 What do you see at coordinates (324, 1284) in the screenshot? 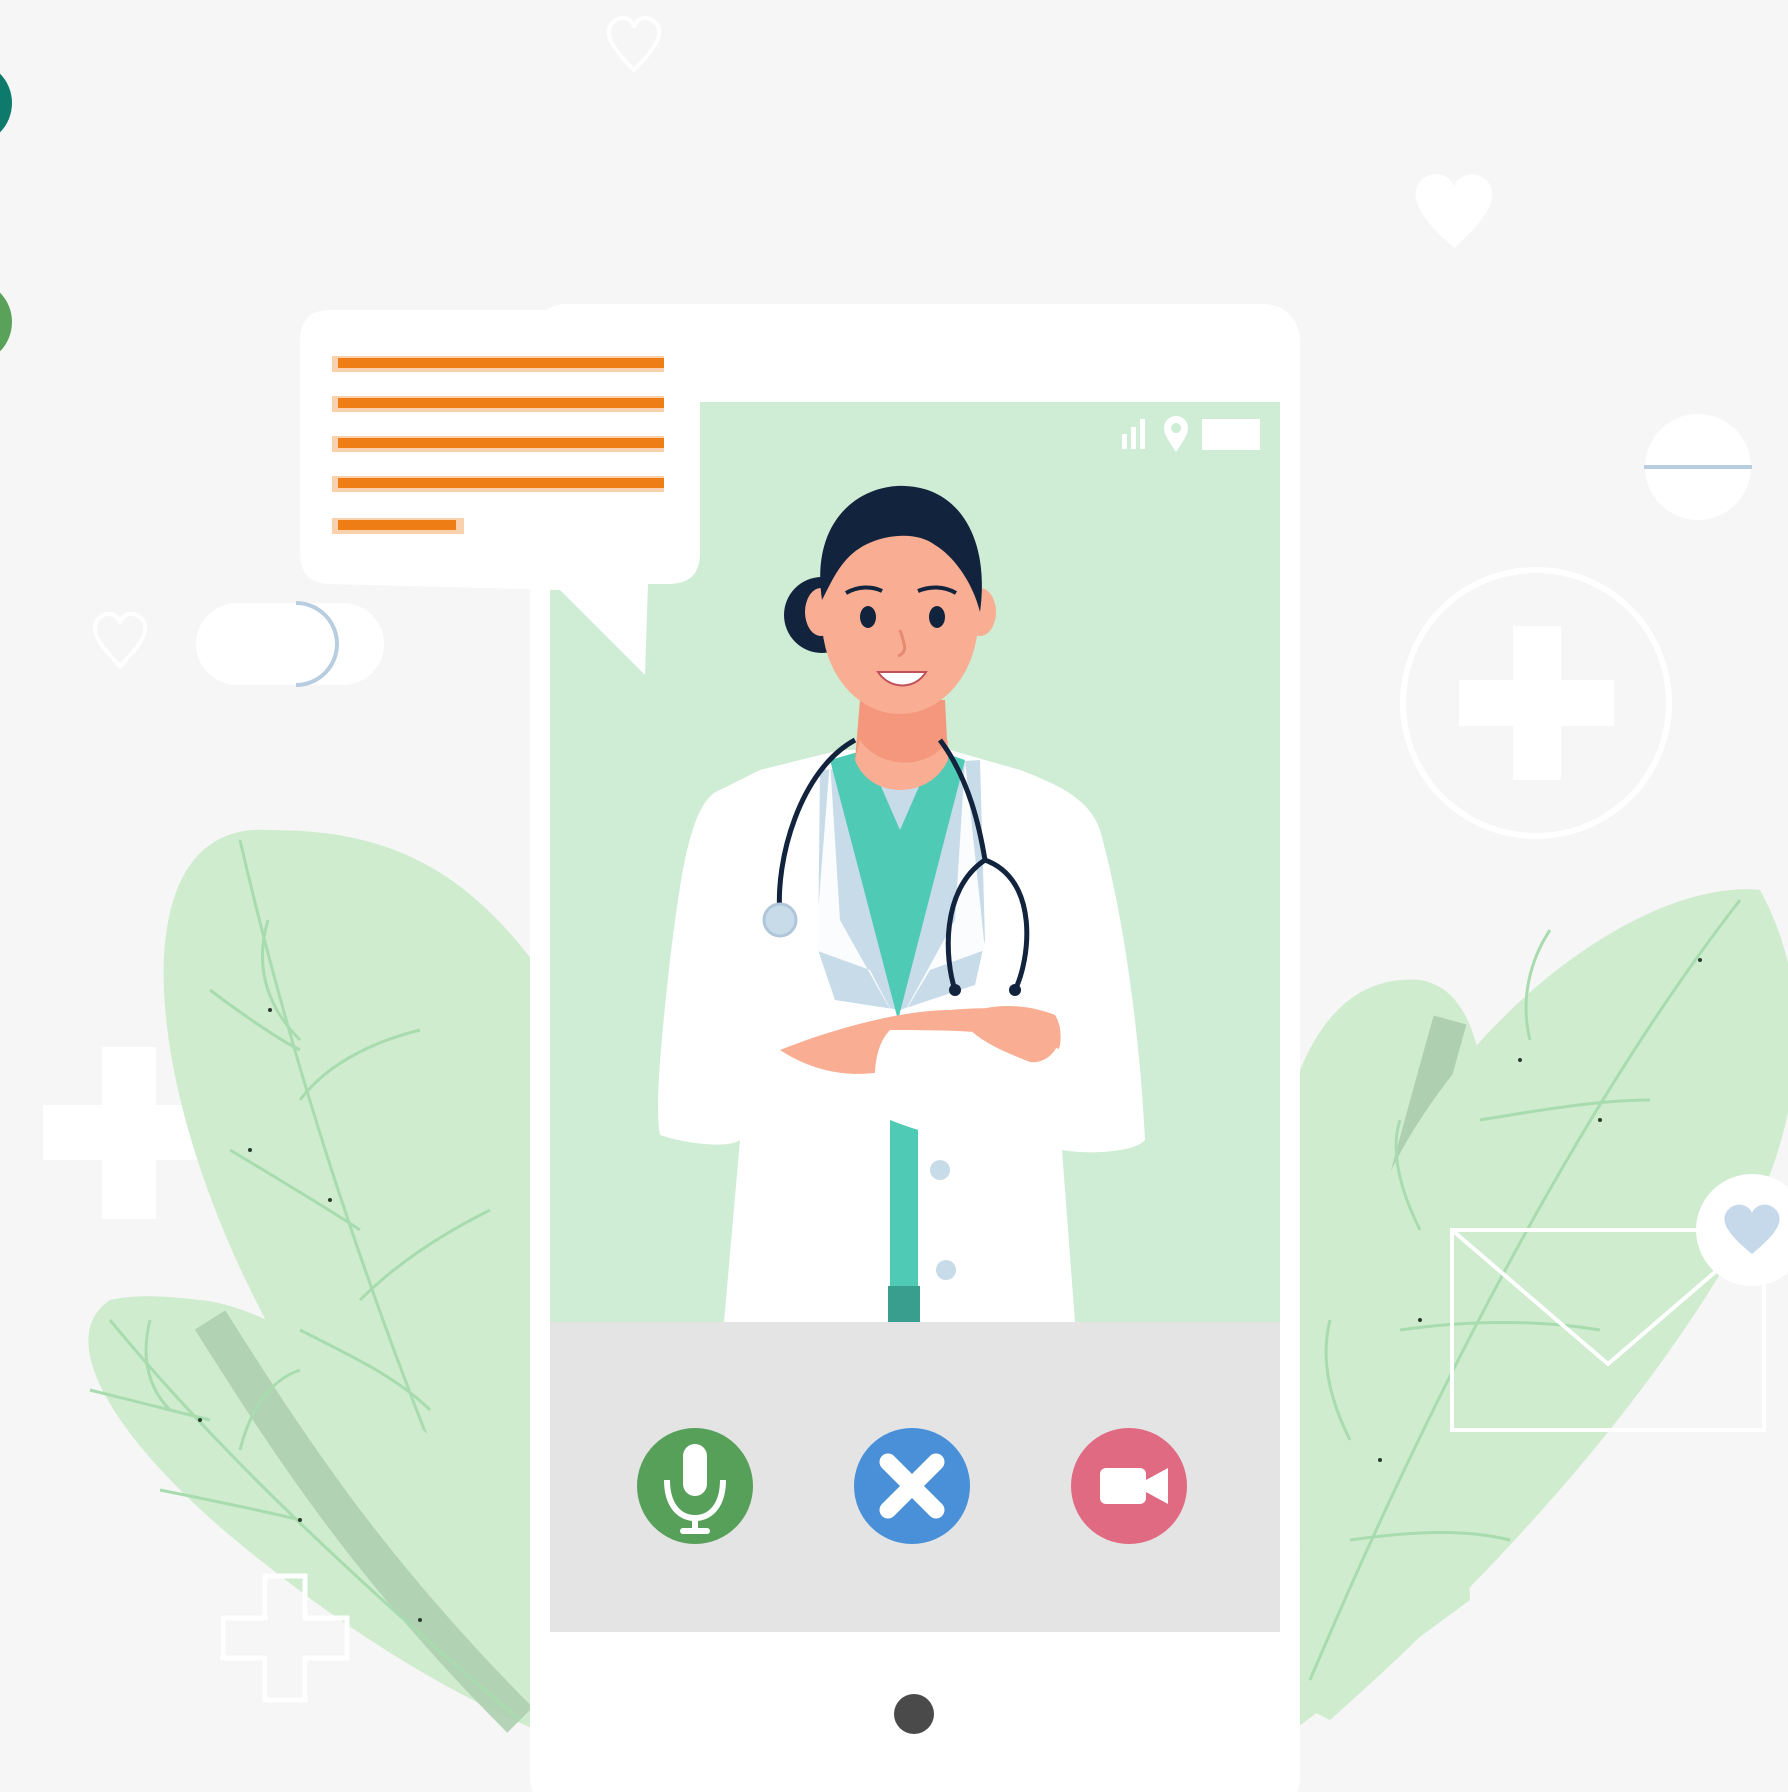
I see `left-leaves` at bounding box center [324, 1284].